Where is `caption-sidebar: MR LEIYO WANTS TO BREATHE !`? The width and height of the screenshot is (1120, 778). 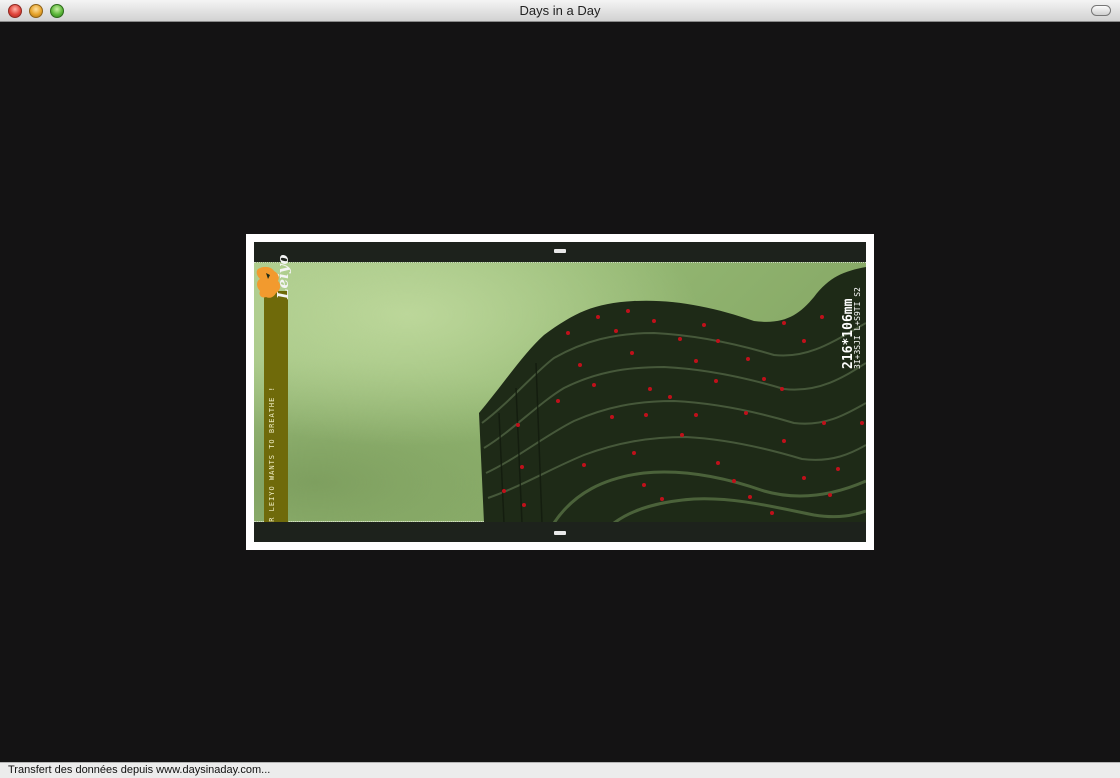
caption-sidebar: MR LEIYO WANTS TO BREATHE ! is located at coordinates (276, 413).